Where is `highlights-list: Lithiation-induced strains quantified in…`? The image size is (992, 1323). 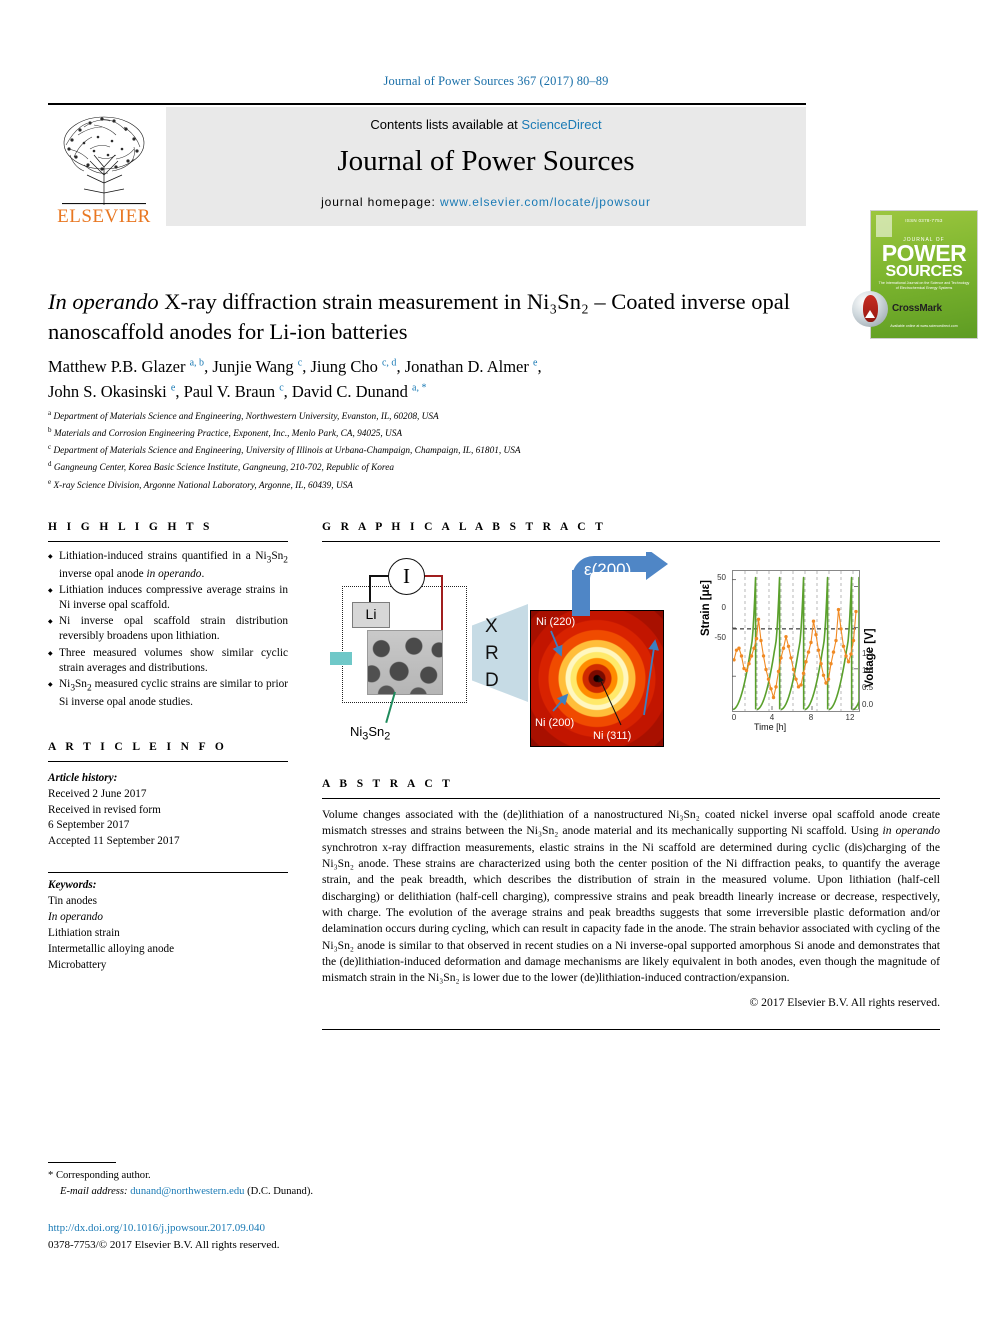
highlights-list: Lithiation-induced strains quantified in… is located at coordinates (168, 629).